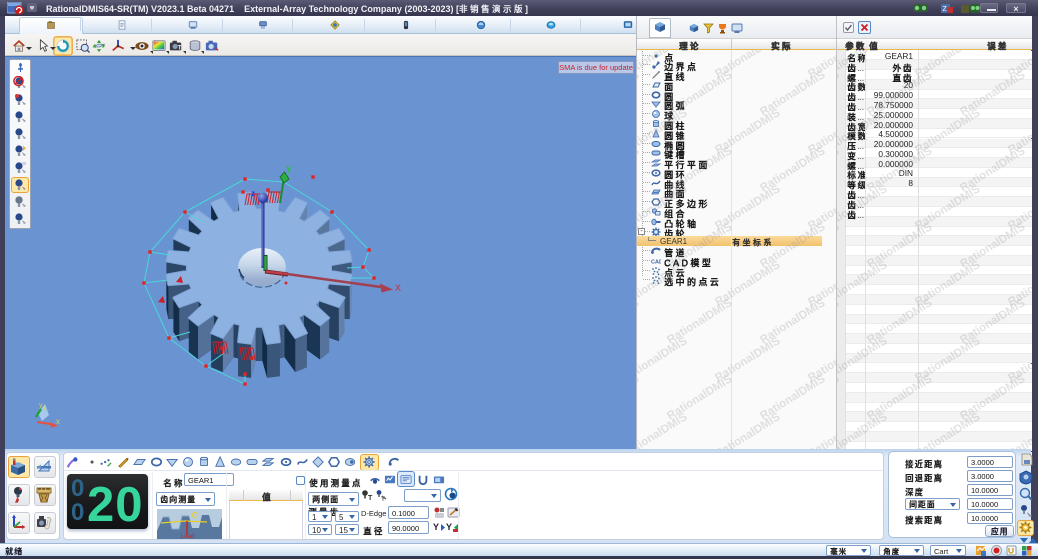  I want to click on svg-text: X, so click(398, 288).